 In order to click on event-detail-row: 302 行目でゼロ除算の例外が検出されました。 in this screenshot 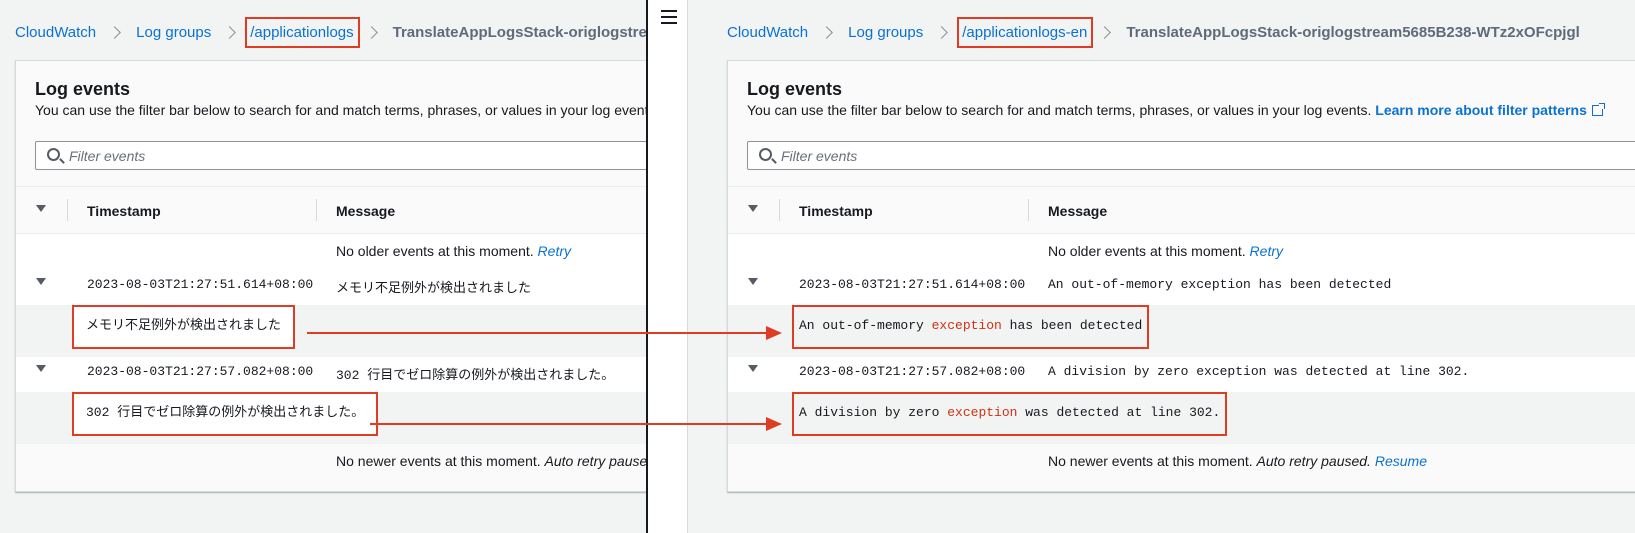, I will do `click(332, 418)`.